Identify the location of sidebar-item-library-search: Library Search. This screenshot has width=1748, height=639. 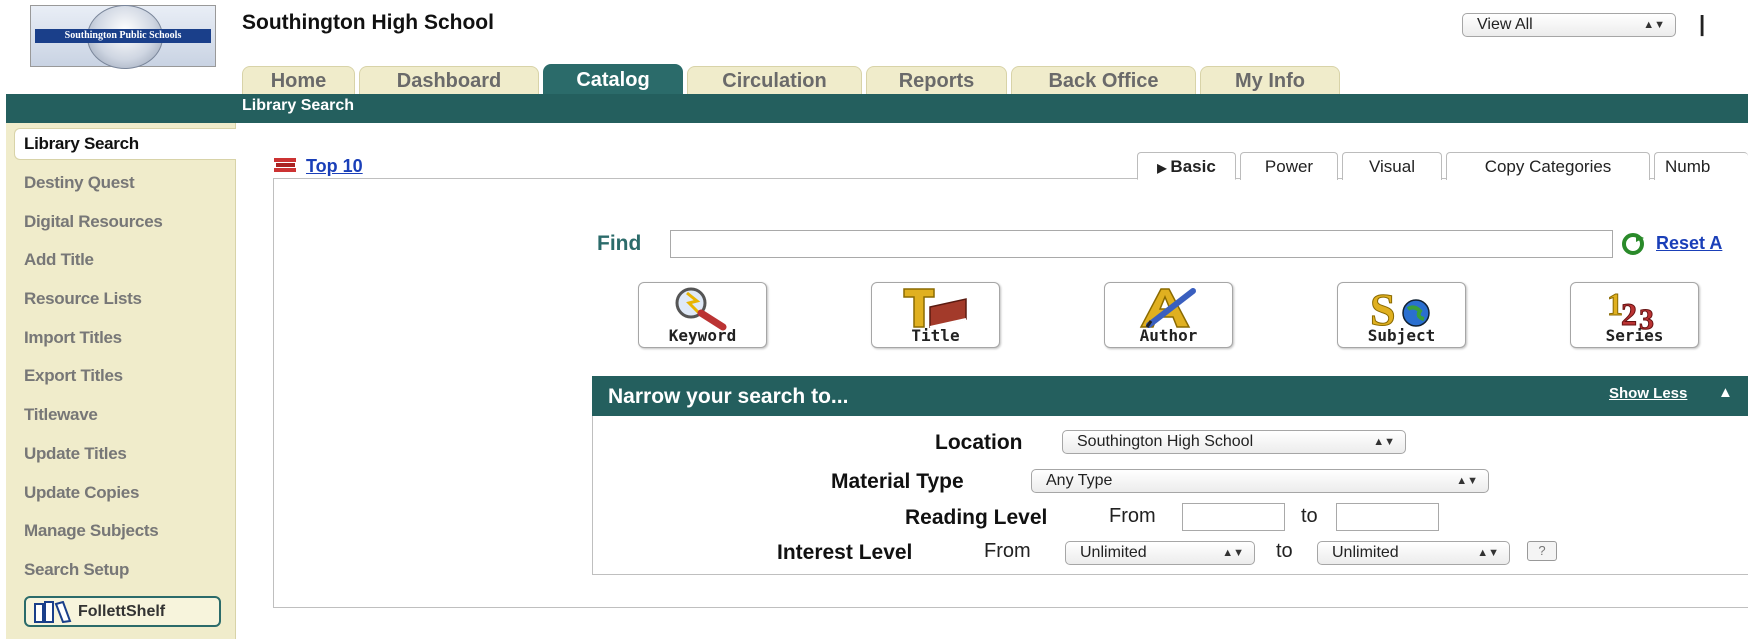
(81, 144).